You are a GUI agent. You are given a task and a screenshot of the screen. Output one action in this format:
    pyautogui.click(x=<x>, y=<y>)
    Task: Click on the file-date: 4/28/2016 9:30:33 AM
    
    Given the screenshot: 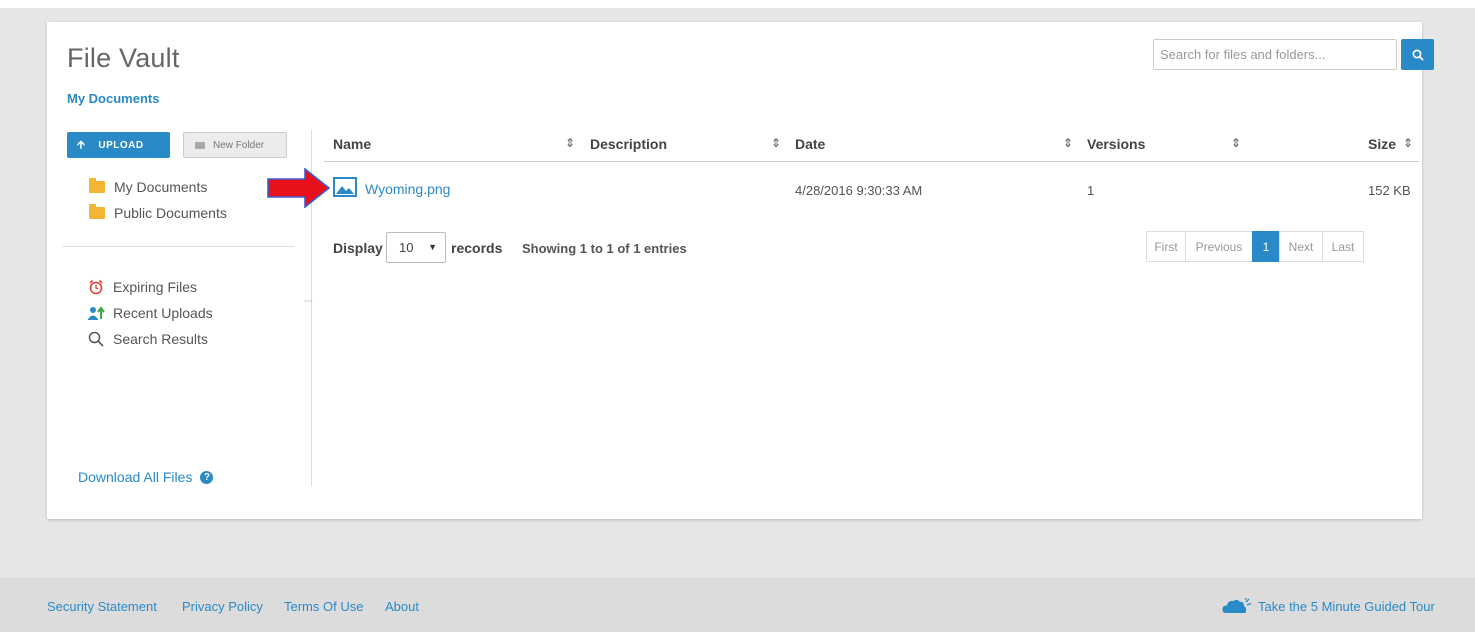 What is the action you would take?
    pyautogui.click(x=859, y=190)
    